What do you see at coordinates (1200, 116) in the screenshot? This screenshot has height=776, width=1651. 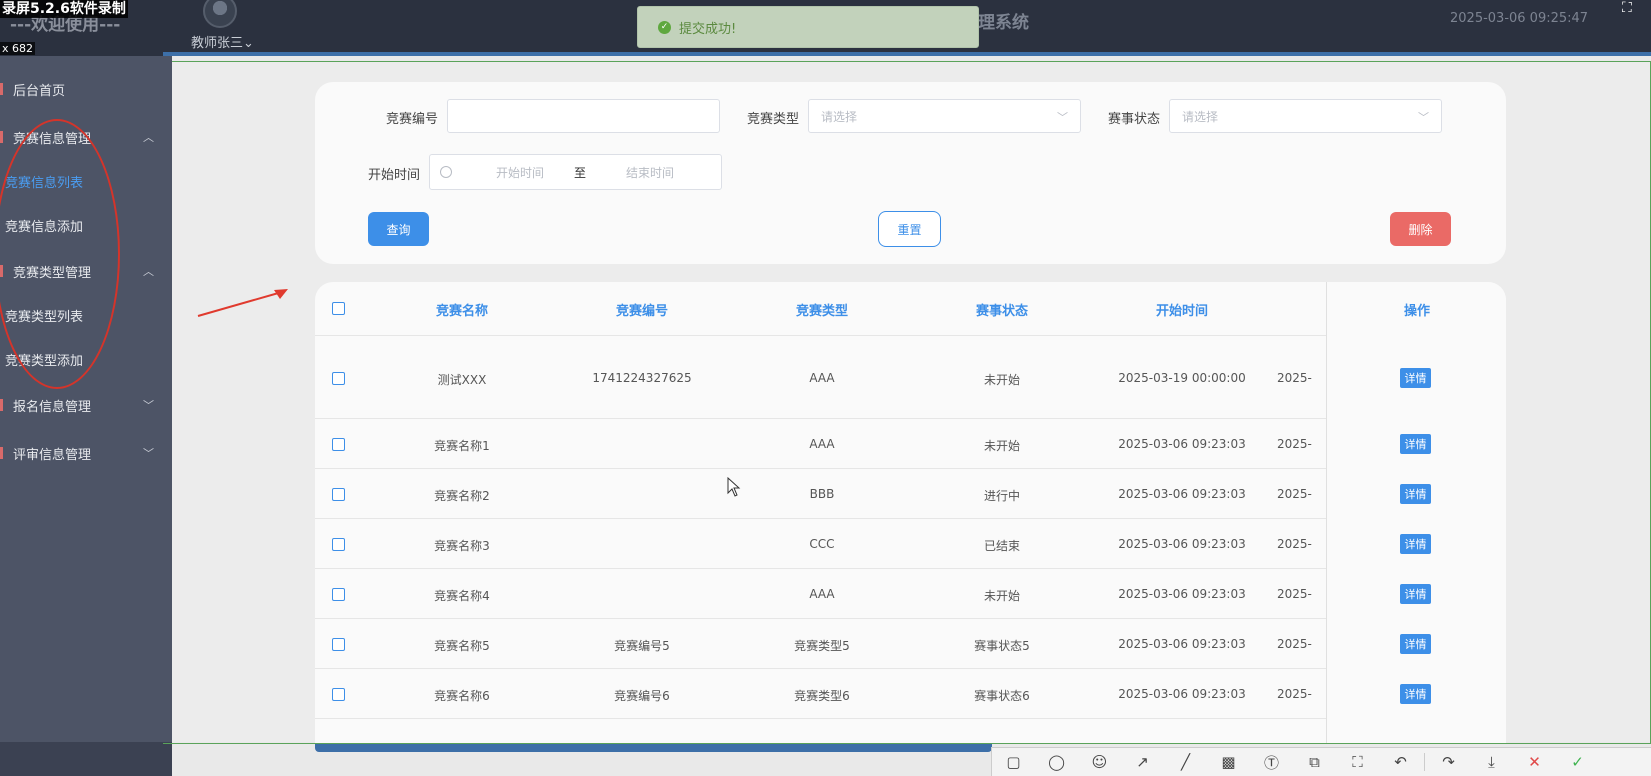 I see `status-placeholder: 请选择` at bounding box center [1200, 116].